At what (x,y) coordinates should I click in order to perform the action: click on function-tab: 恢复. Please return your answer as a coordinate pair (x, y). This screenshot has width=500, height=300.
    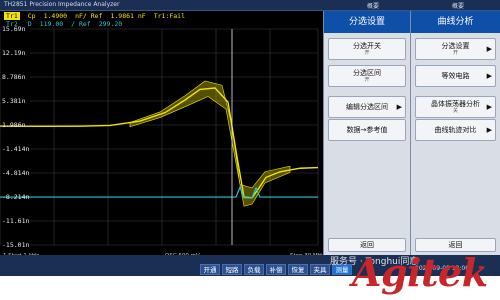
    Looking at the image, I should click on (298, 269).